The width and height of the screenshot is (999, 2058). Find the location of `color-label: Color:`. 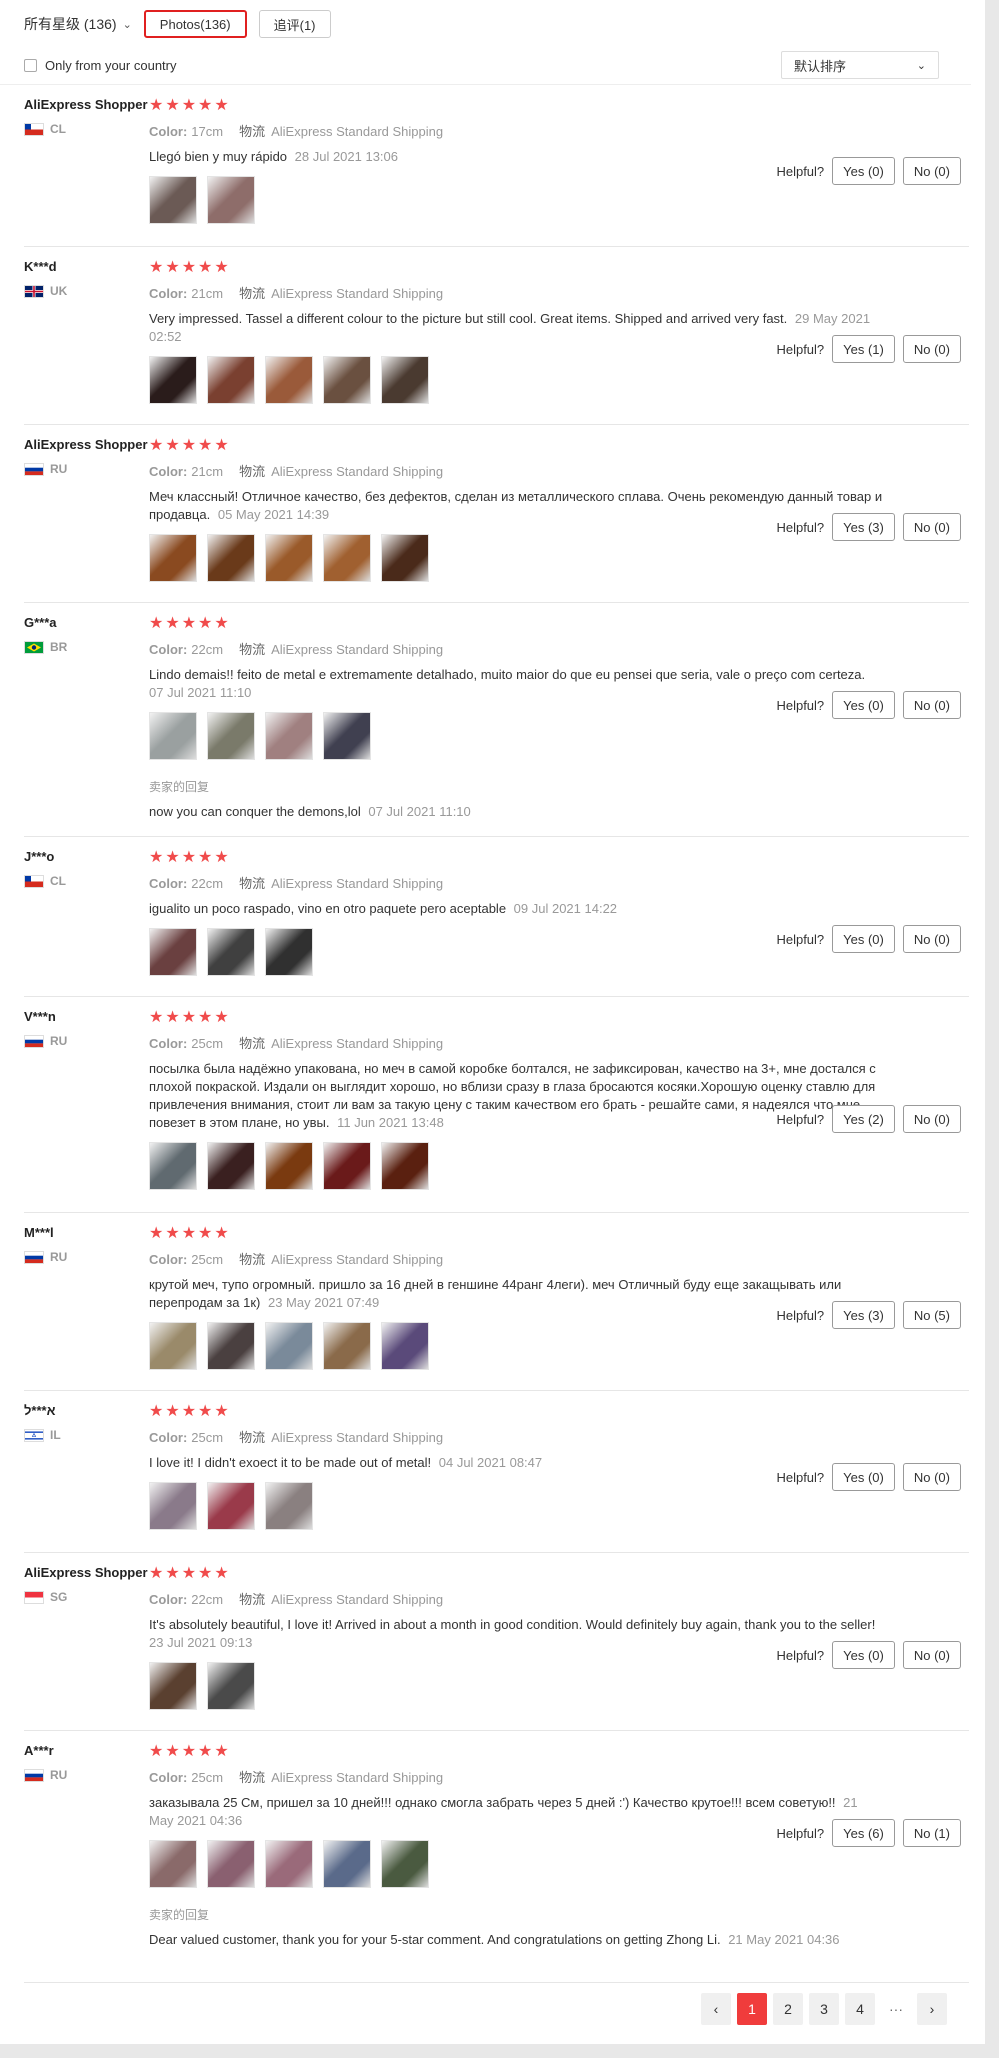

color-label: Color: is located at coordinates (168, 1599).